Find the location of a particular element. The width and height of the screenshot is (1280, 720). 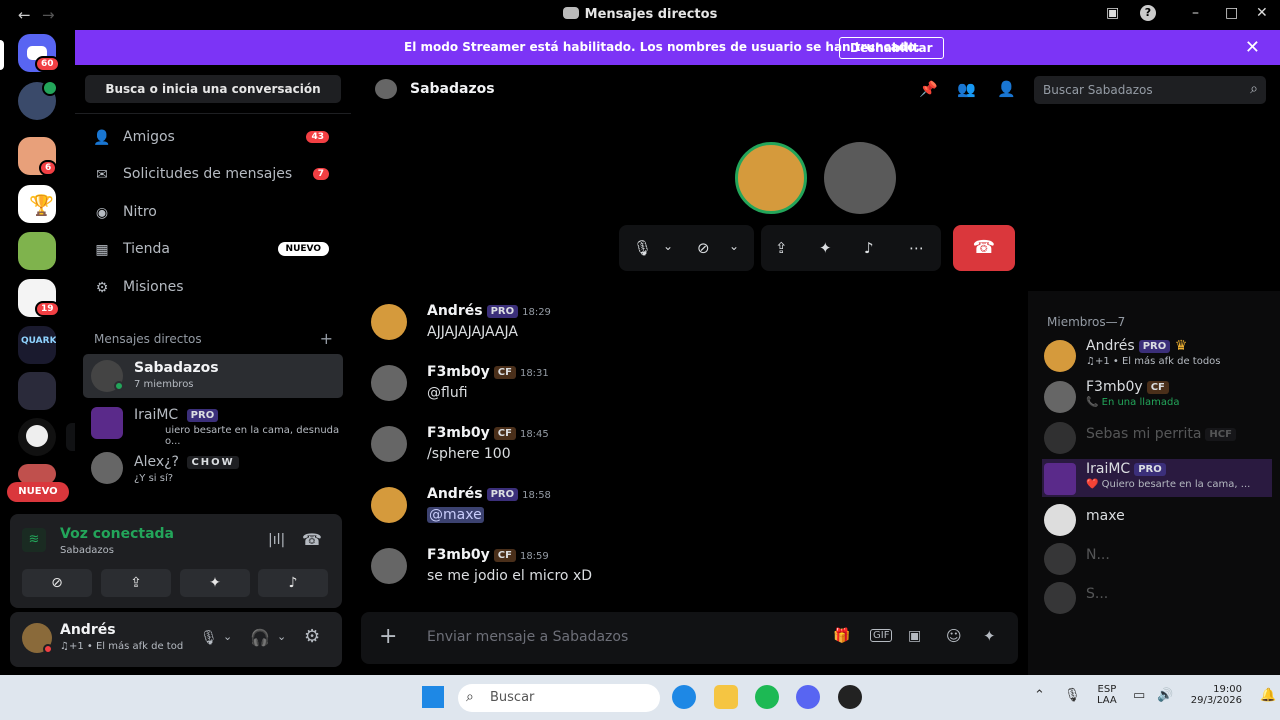

screenshare-icon: ⇪ is located at coordinates (781, 248).